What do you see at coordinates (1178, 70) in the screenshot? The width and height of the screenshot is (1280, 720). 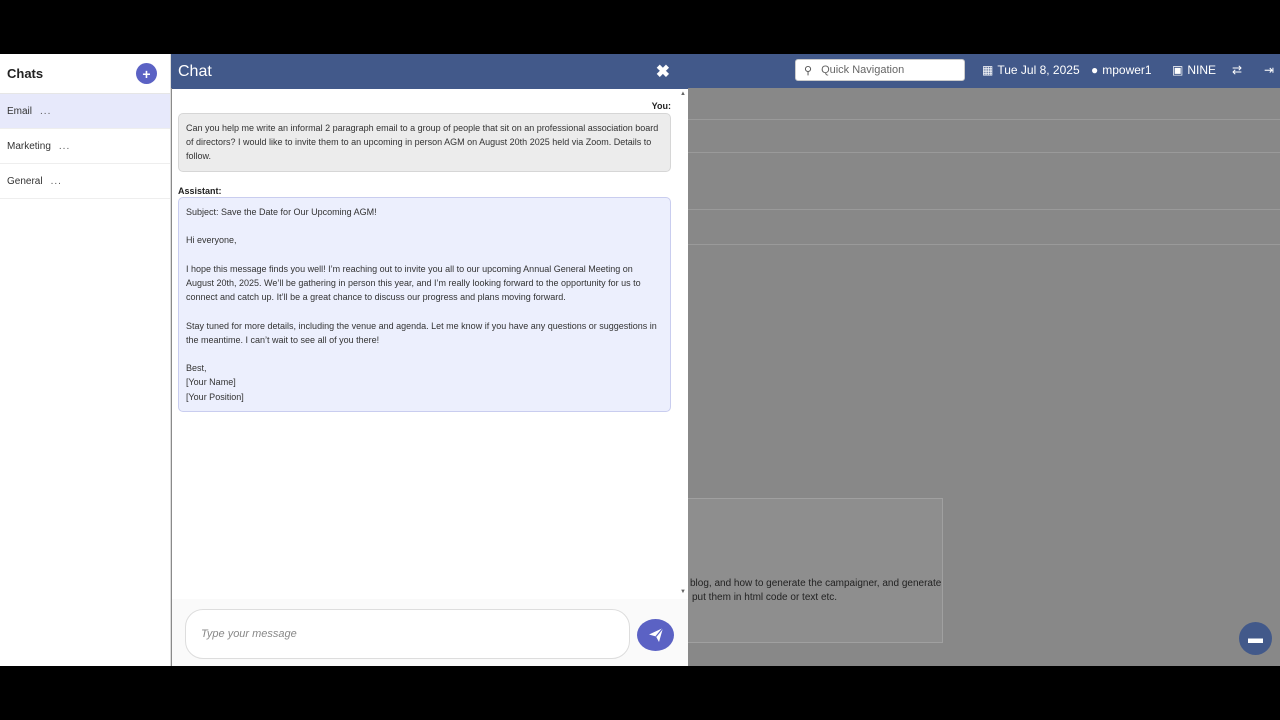 I see `building-icon: ▣` at bounding box center [1178, 70].